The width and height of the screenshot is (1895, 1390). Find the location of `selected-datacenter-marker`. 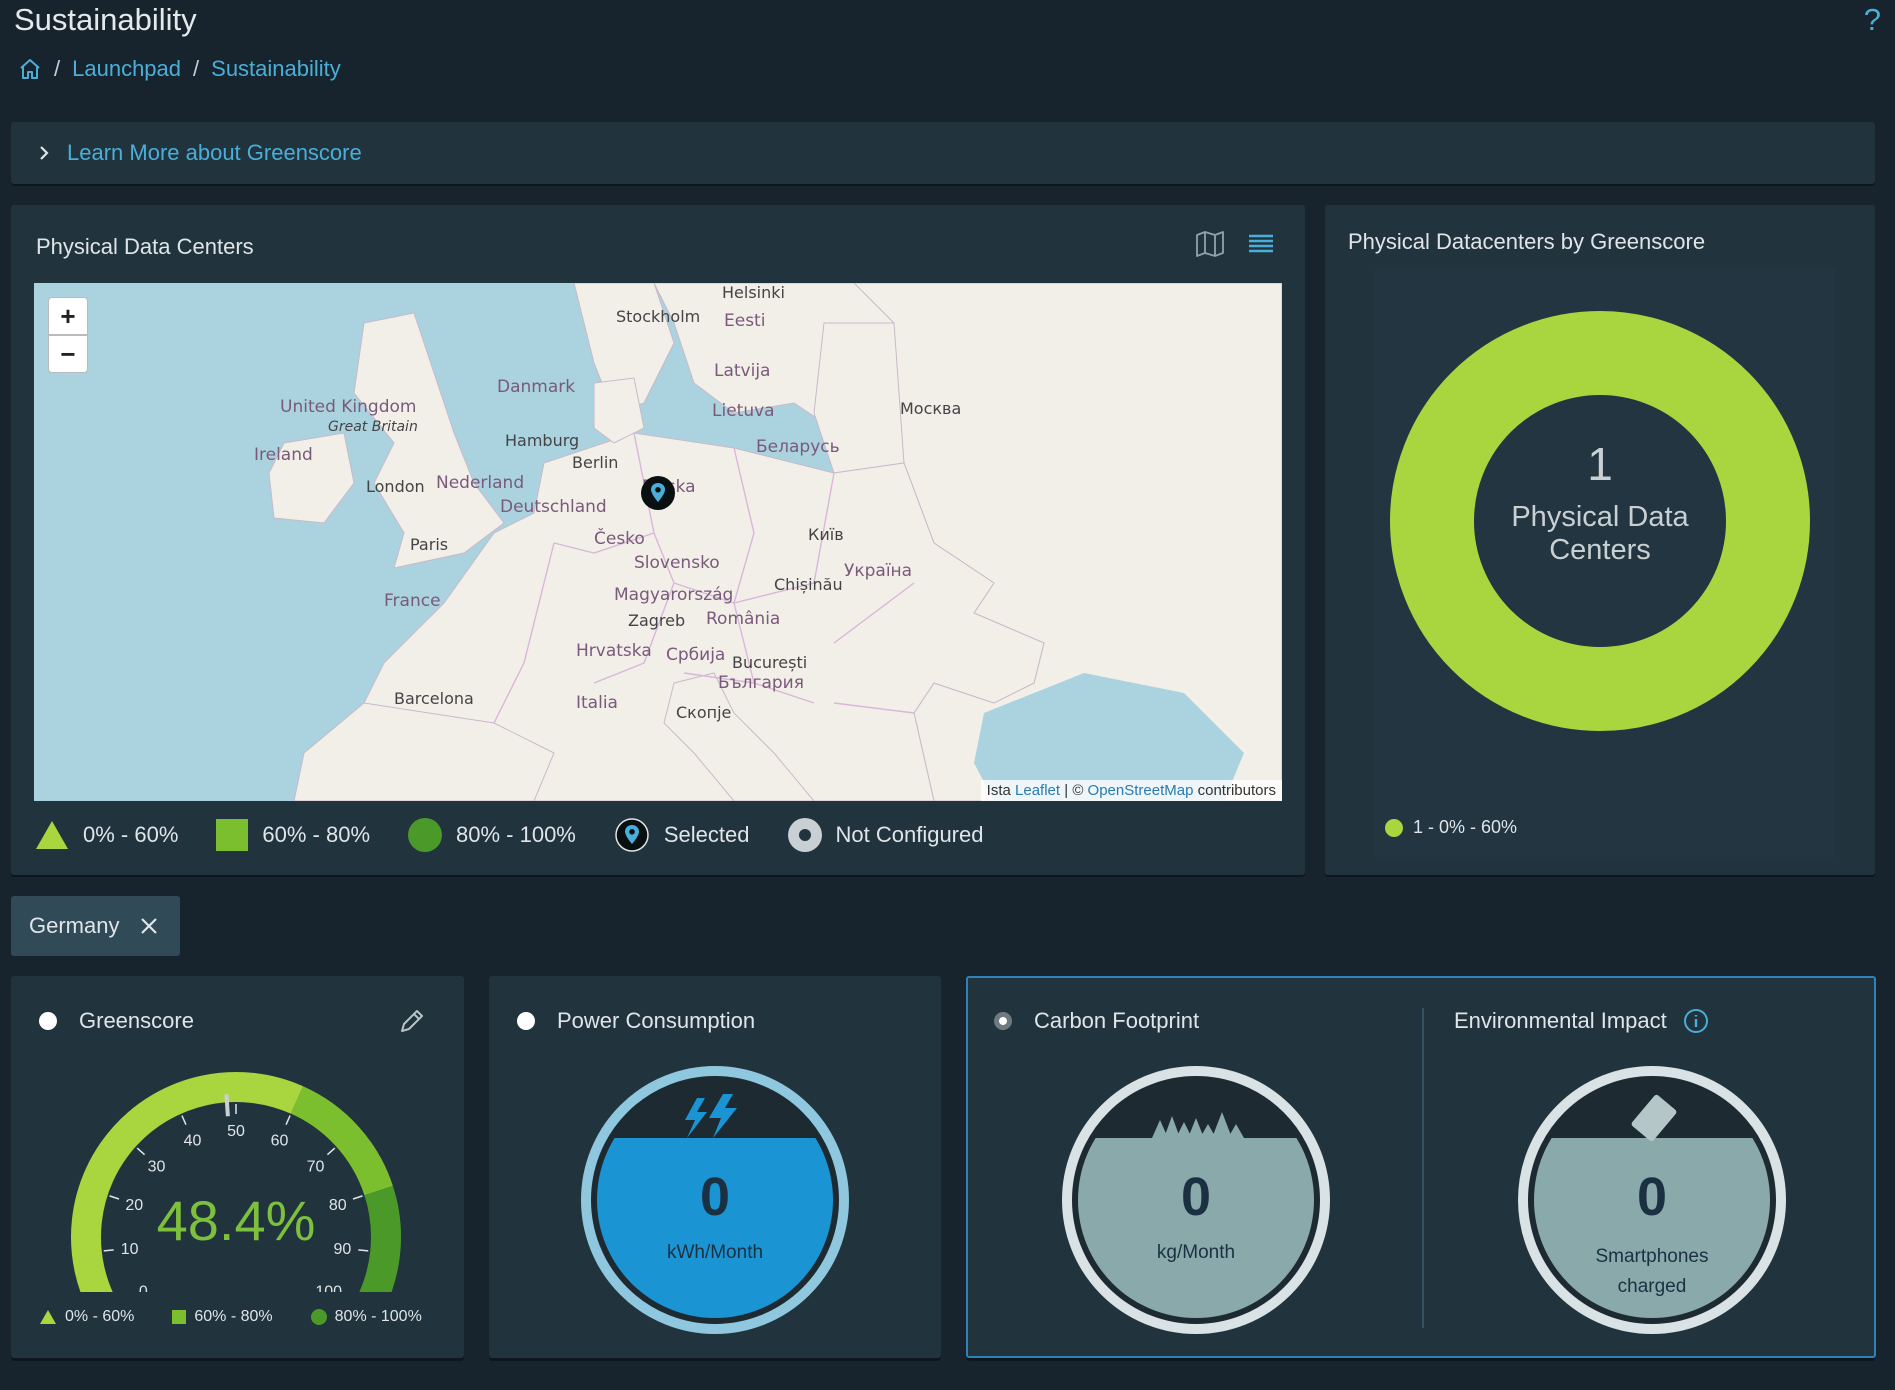

selected-datacenter-marker is located at coordinates (658, 493).